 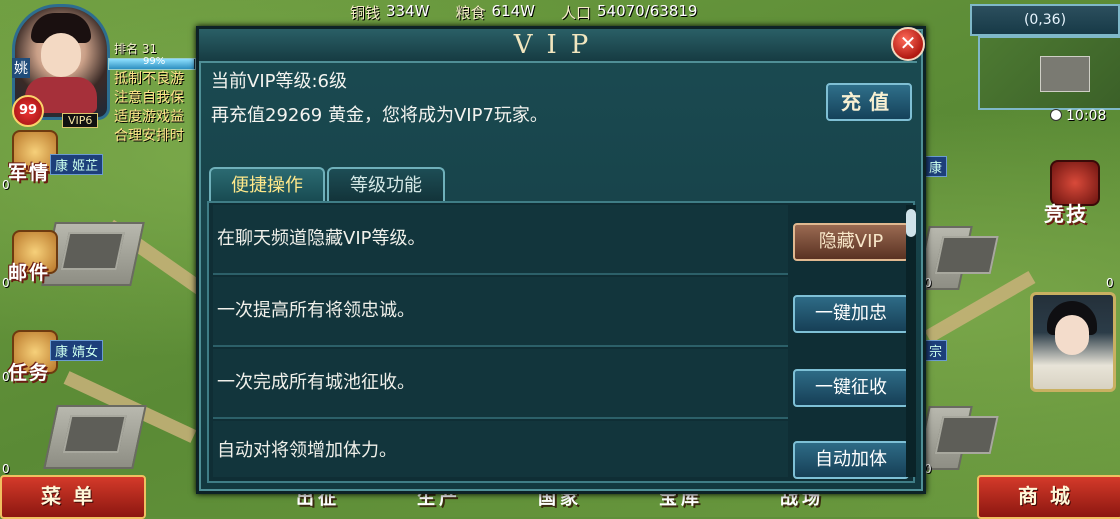 What do you see at coordinates (386, 185) in the screenshot?
I see `tab-level-features: 等级功能` at bounding box center [386, 185].